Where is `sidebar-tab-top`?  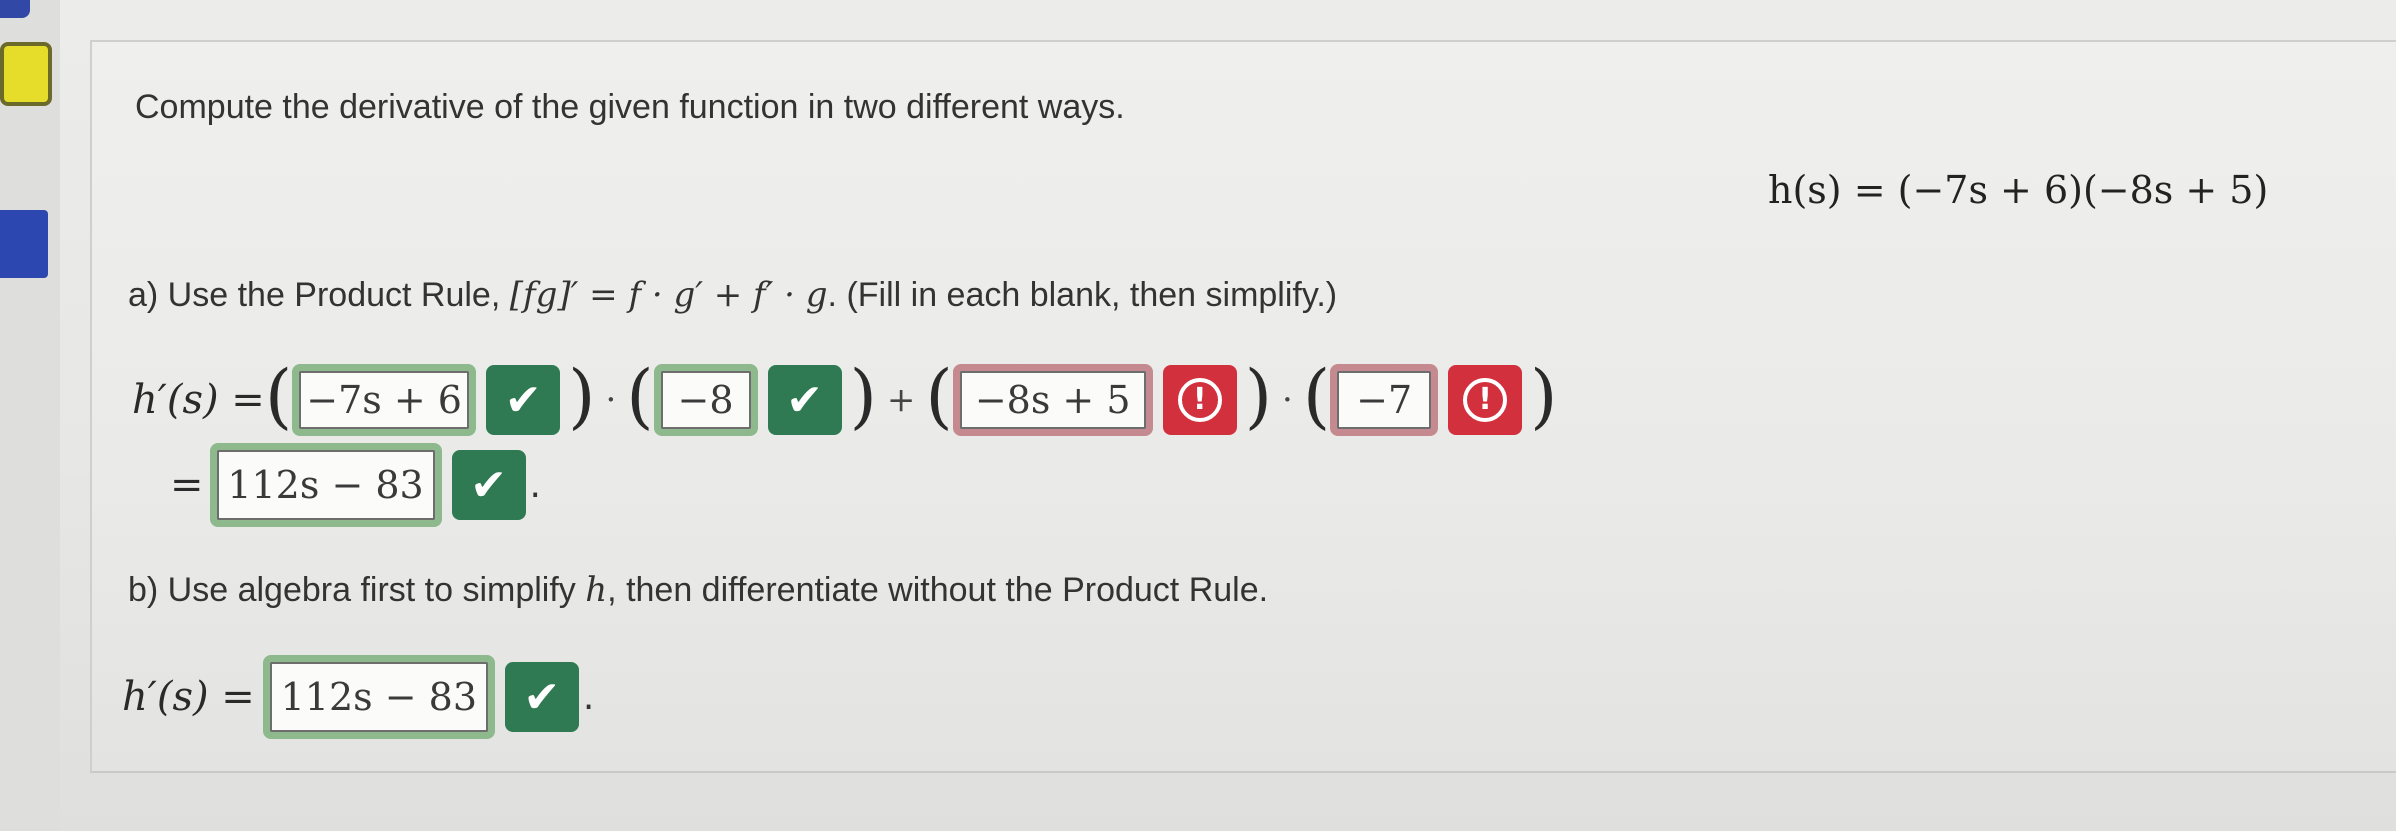
sidebar-tab-top is located at coordinates (15, 9).